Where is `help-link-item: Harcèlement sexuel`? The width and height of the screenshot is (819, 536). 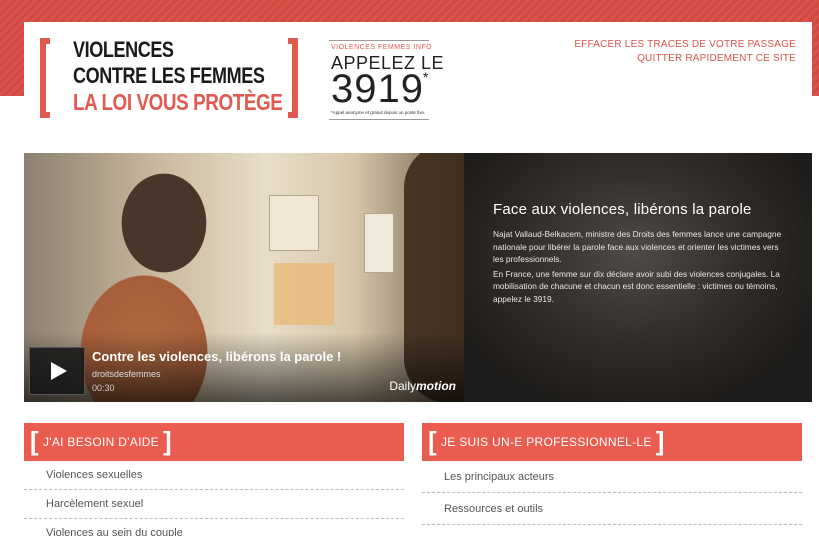 help-link-item: Harcèlement sexuel is located at coordinates (214, 504).